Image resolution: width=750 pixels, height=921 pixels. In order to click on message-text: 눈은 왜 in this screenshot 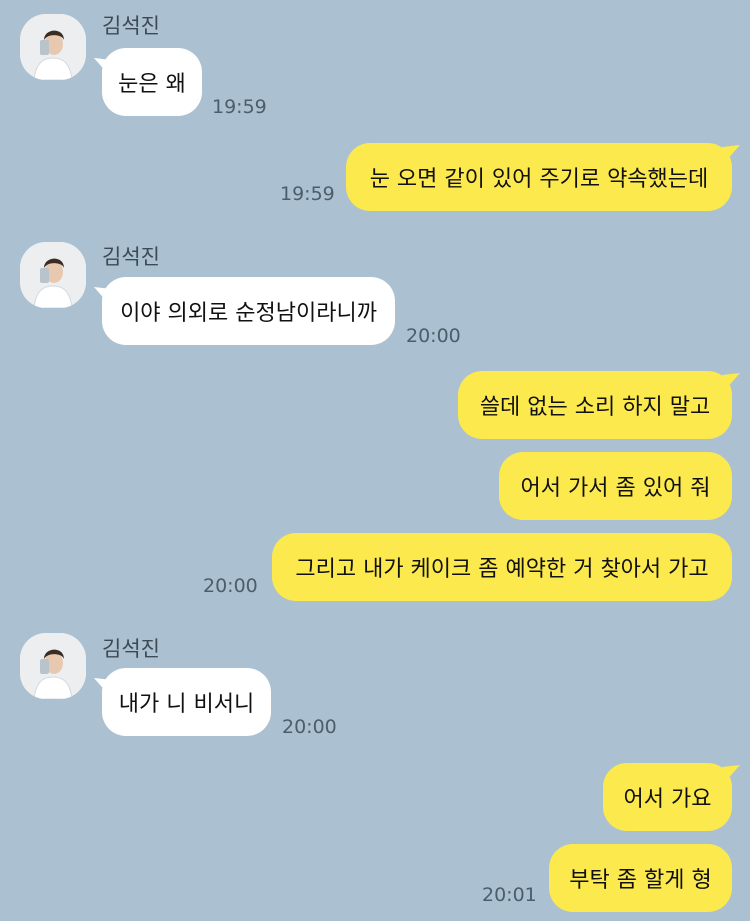, I will do `click(152, 84)`.